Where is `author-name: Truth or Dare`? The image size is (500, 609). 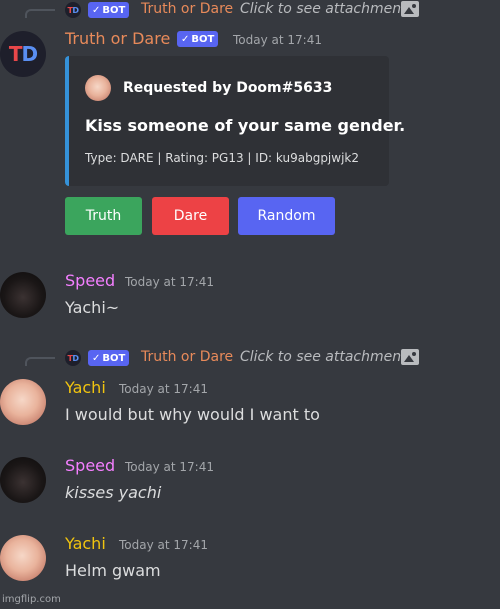
author-name: Truth or Dare is located at coordinates (117, 38).